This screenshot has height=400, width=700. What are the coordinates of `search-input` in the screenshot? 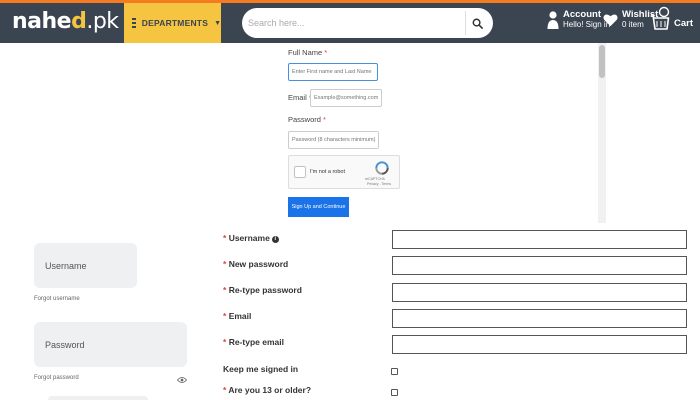 It's located at (355, 23).